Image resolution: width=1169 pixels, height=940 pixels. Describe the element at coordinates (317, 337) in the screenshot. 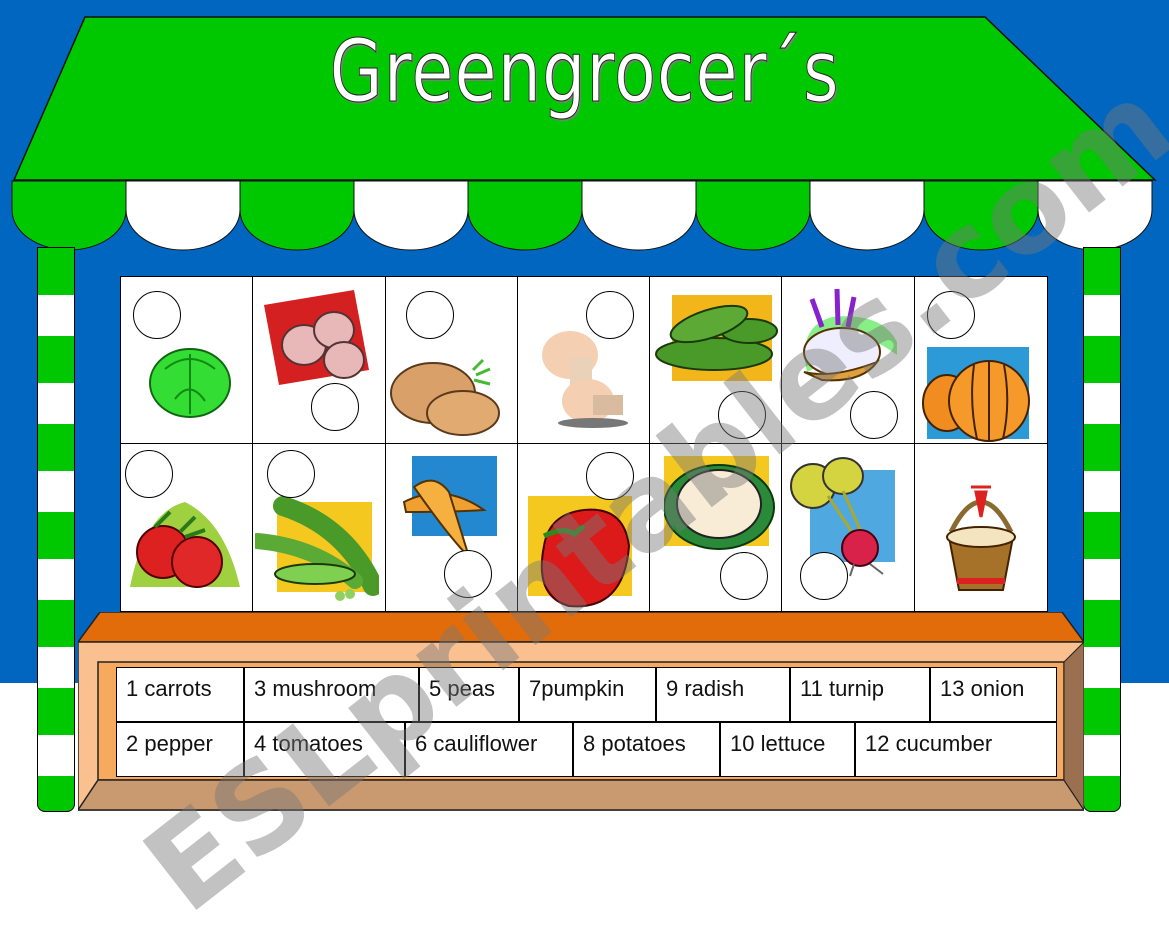

I see `garlic-icon` at that location.